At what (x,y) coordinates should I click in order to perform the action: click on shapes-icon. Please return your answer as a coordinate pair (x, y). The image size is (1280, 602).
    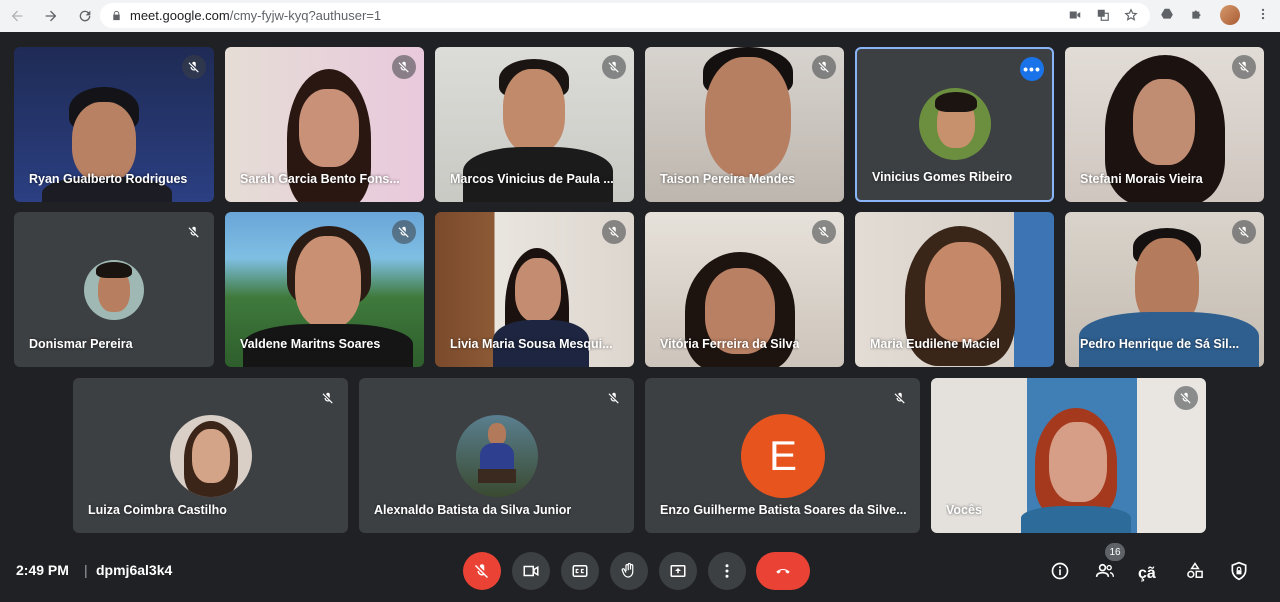
    Looking at the image, I should click on (1195, 570).